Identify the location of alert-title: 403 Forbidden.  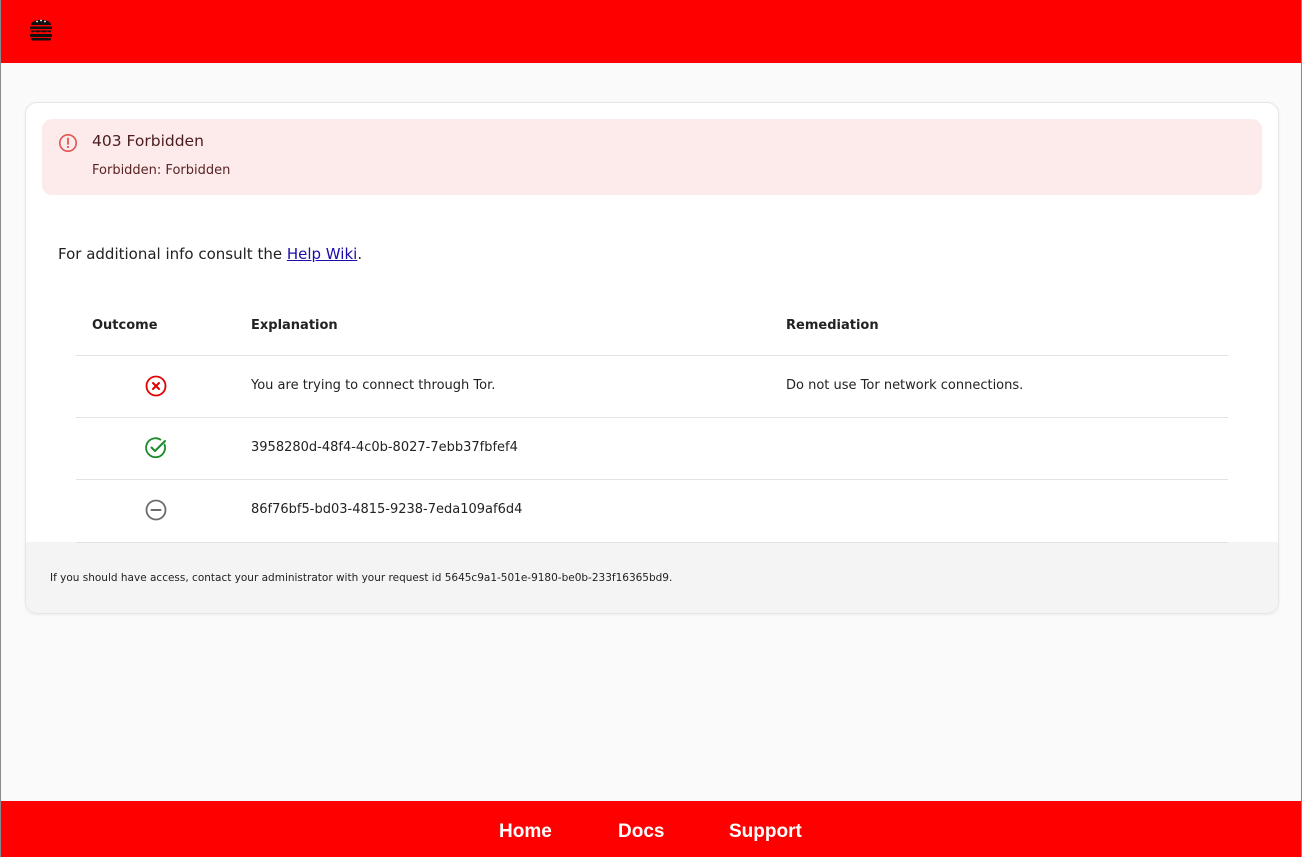
(148, 141).